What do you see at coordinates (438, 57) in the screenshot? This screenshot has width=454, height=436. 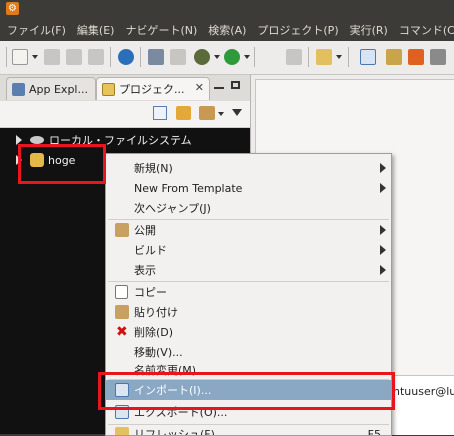 I see `image-icon` at bounding box center [438, 57].